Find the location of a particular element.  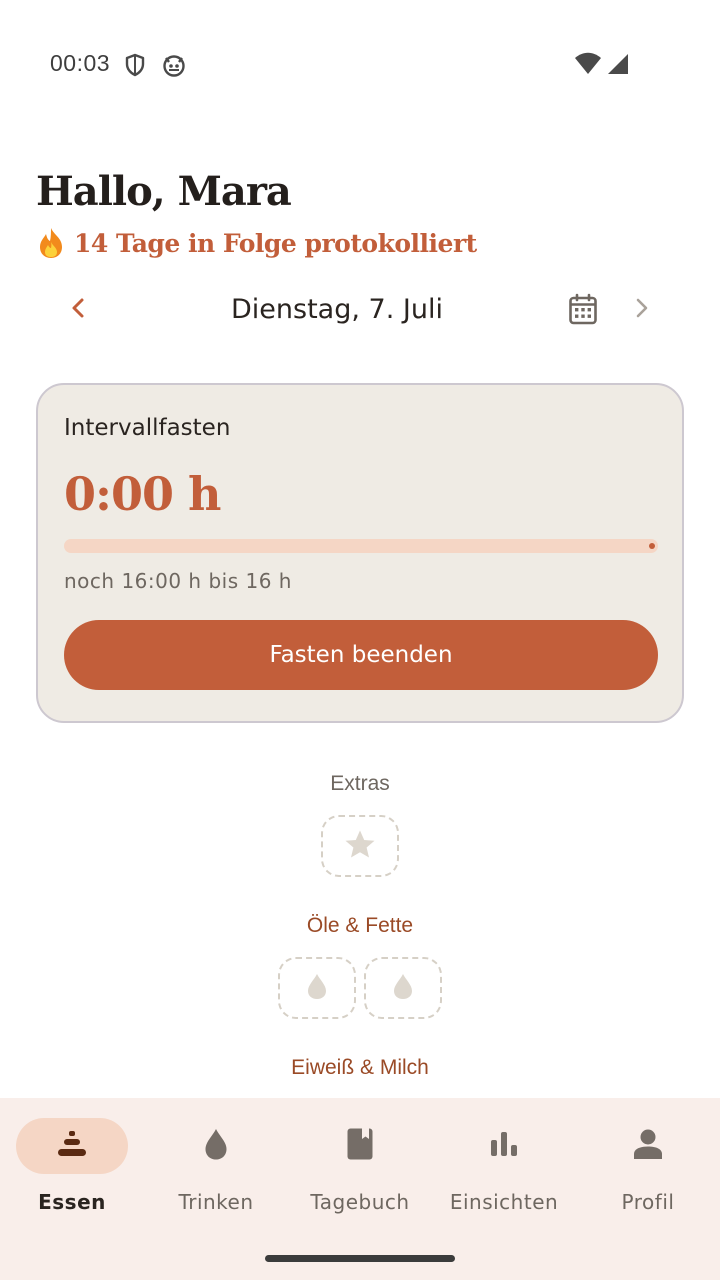

nav-item-einsichten: Einsichten is located at coordinates (504, 1173).